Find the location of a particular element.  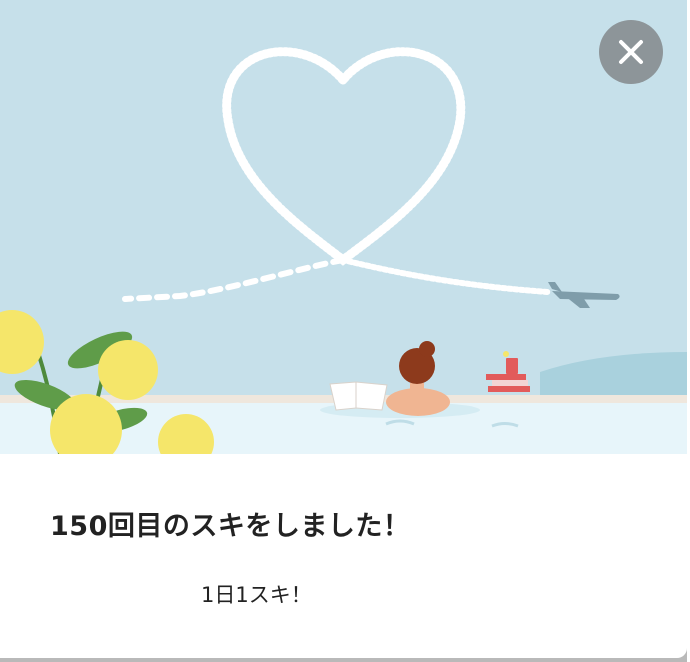

modal-subtitle: 1日1スキ！ is located at coordinates (256, 595).